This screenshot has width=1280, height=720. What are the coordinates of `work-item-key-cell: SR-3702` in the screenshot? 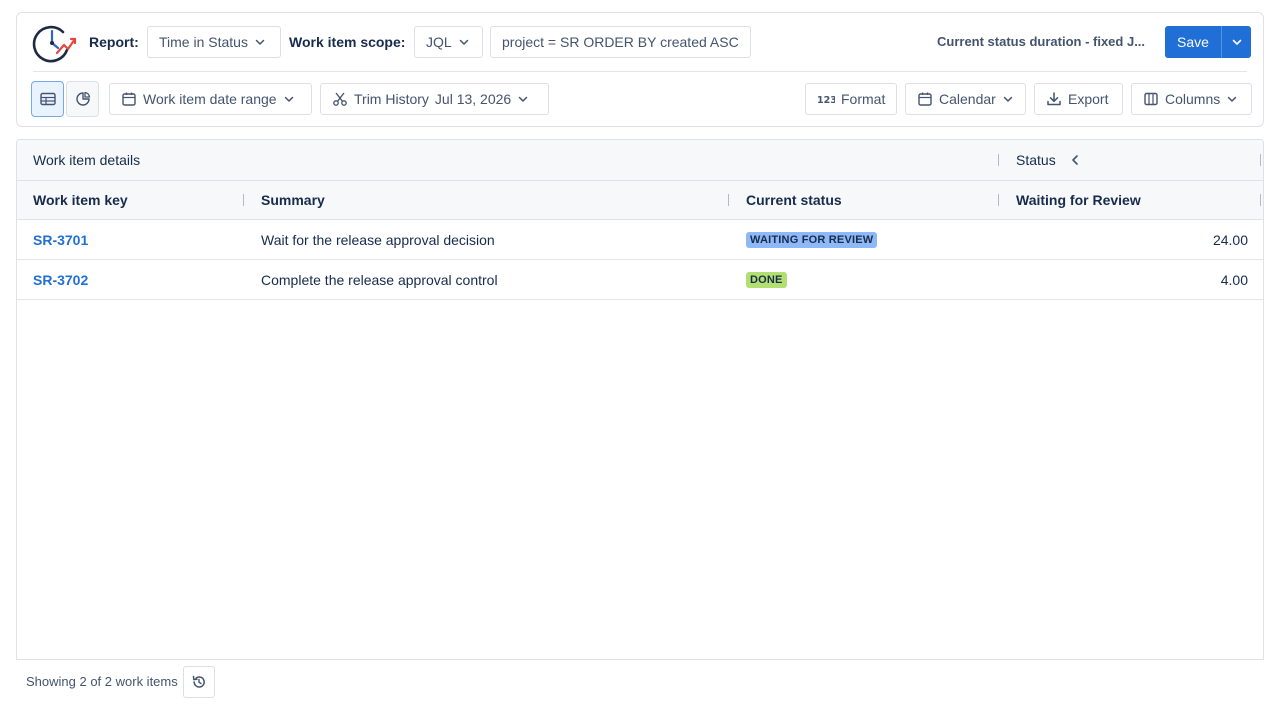 It's located at (60, 280).